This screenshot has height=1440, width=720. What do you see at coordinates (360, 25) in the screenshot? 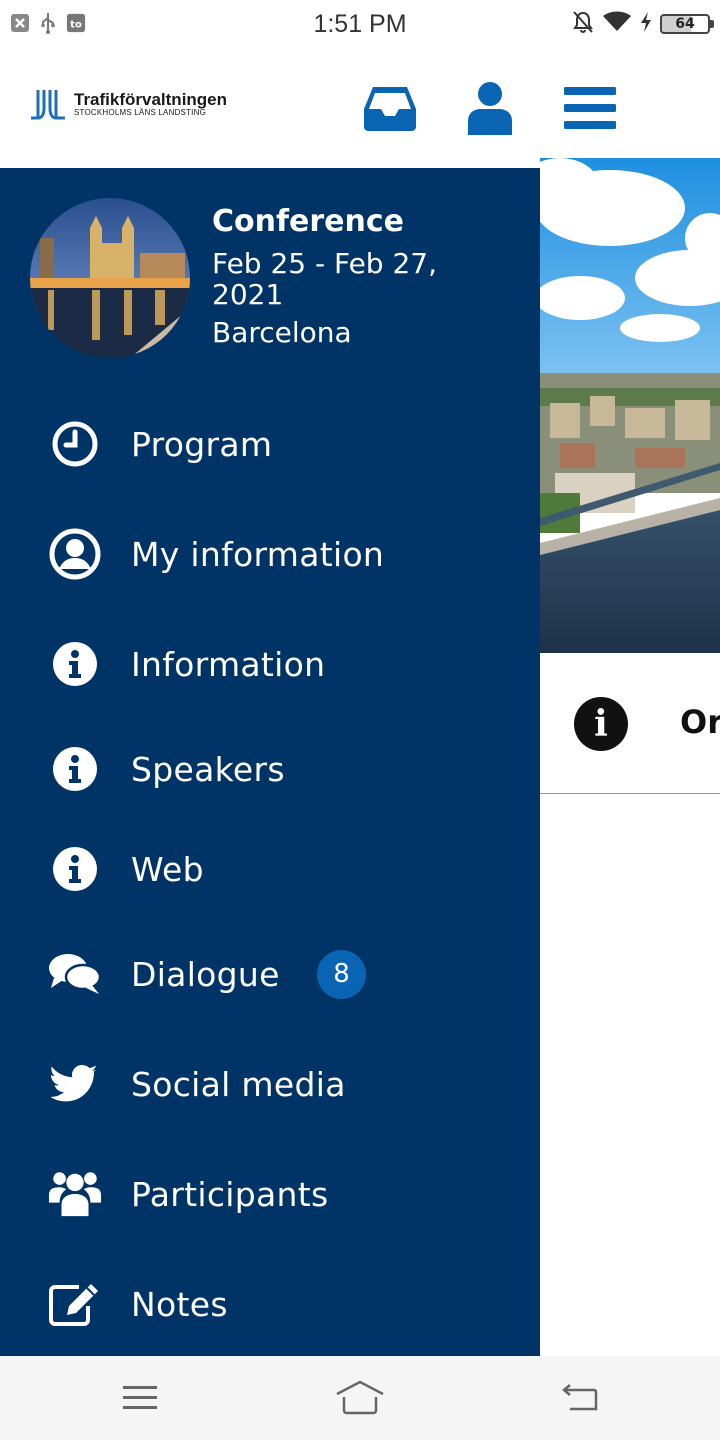
I see `status-bar: to 1:51 PM 64` at bounding box center [360, 25].